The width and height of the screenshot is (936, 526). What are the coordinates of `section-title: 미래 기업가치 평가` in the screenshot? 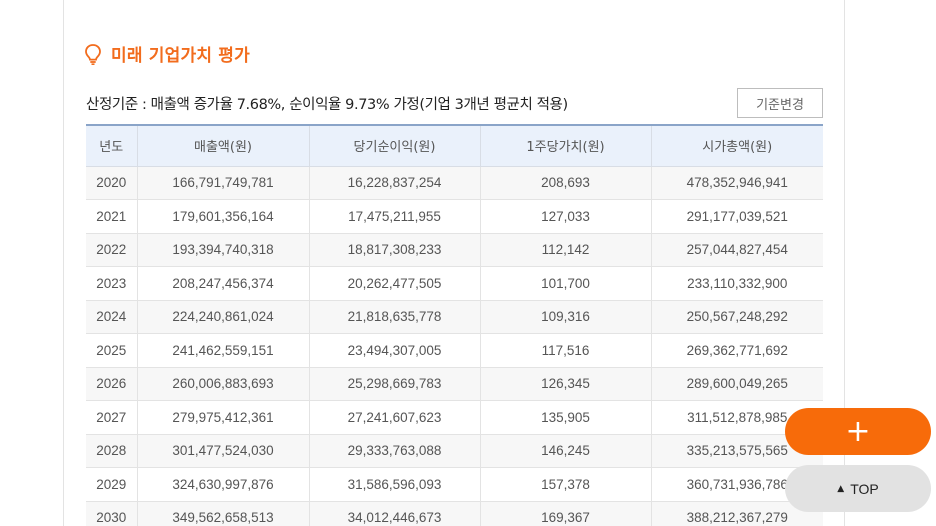 It's located at (180, 56).